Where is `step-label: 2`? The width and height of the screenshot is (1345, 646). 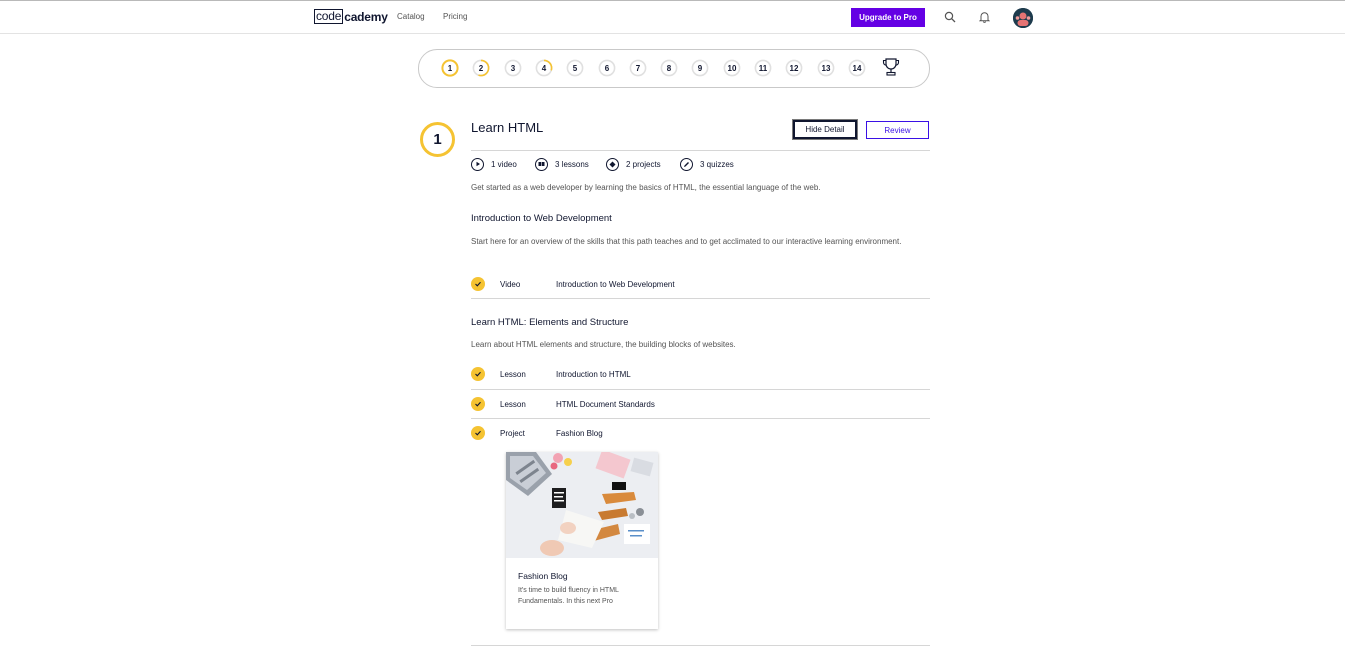
step-label: 2 is located at coordinates (481, 68).